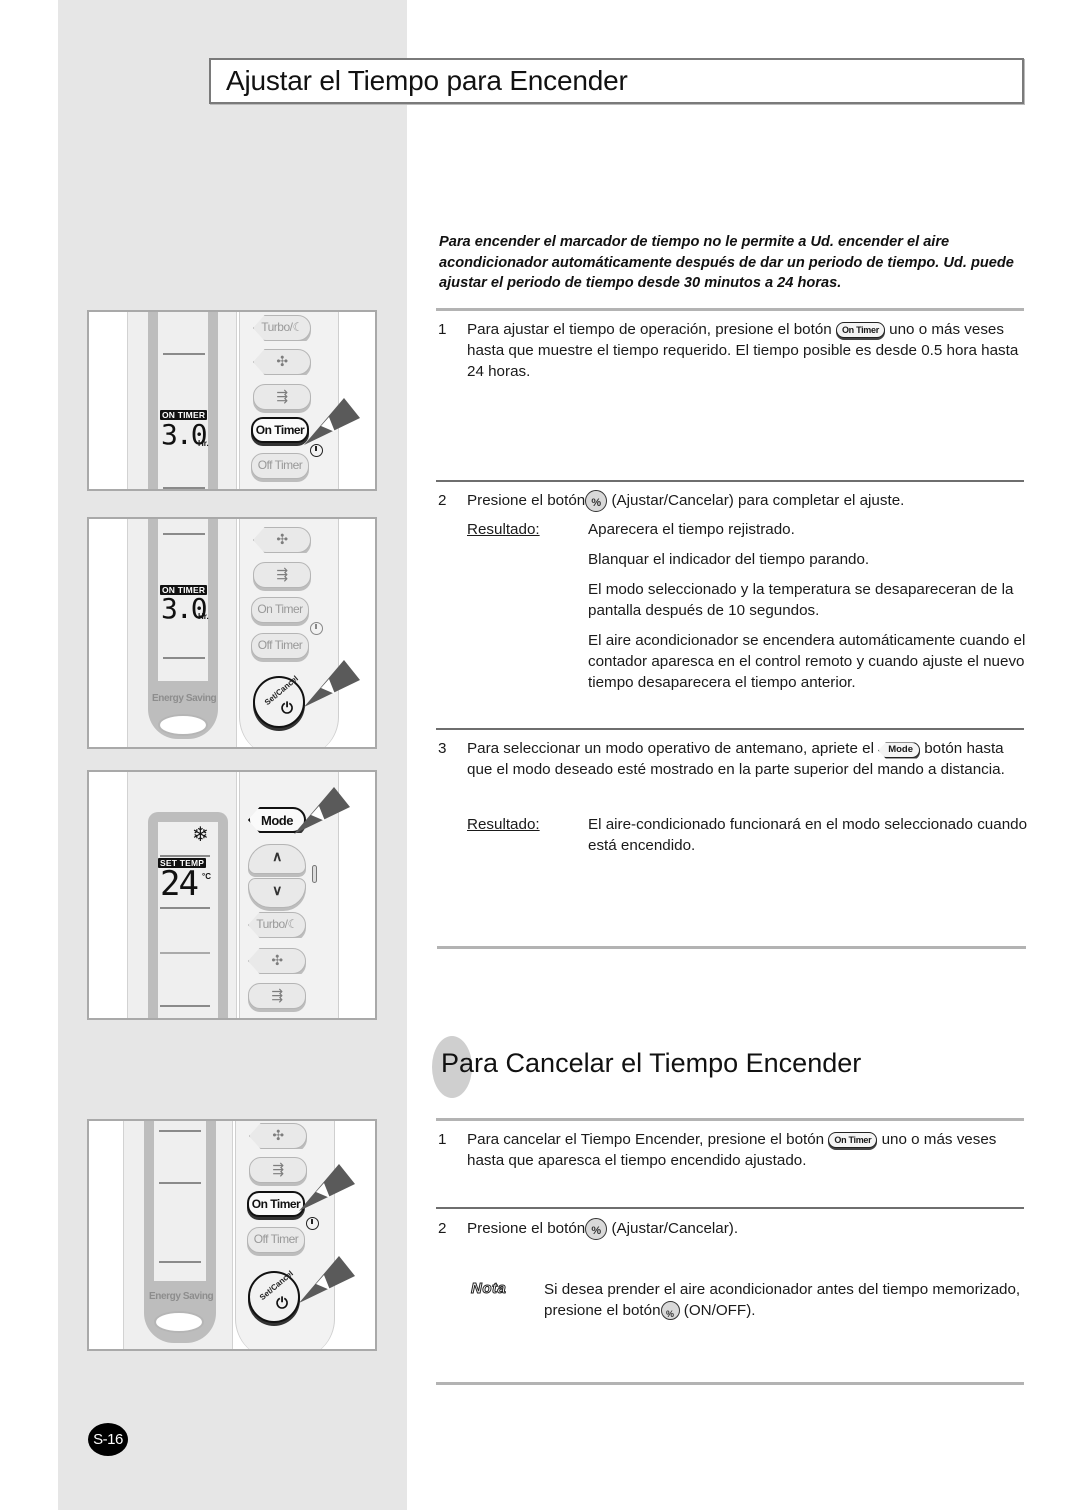 The image size is (1080, 1510). I want to click on remote-display-body: ON TIMER 3.0 Hr., so click(182, 400).